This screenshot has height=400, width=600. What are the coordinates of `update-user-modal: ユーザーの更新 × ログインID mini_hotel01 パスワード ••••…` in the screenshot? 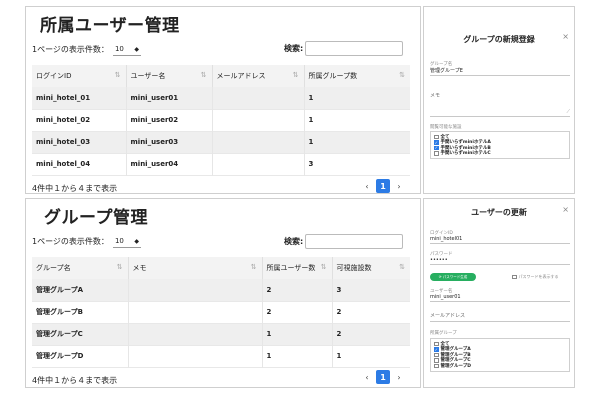 It's located at (499, 293).